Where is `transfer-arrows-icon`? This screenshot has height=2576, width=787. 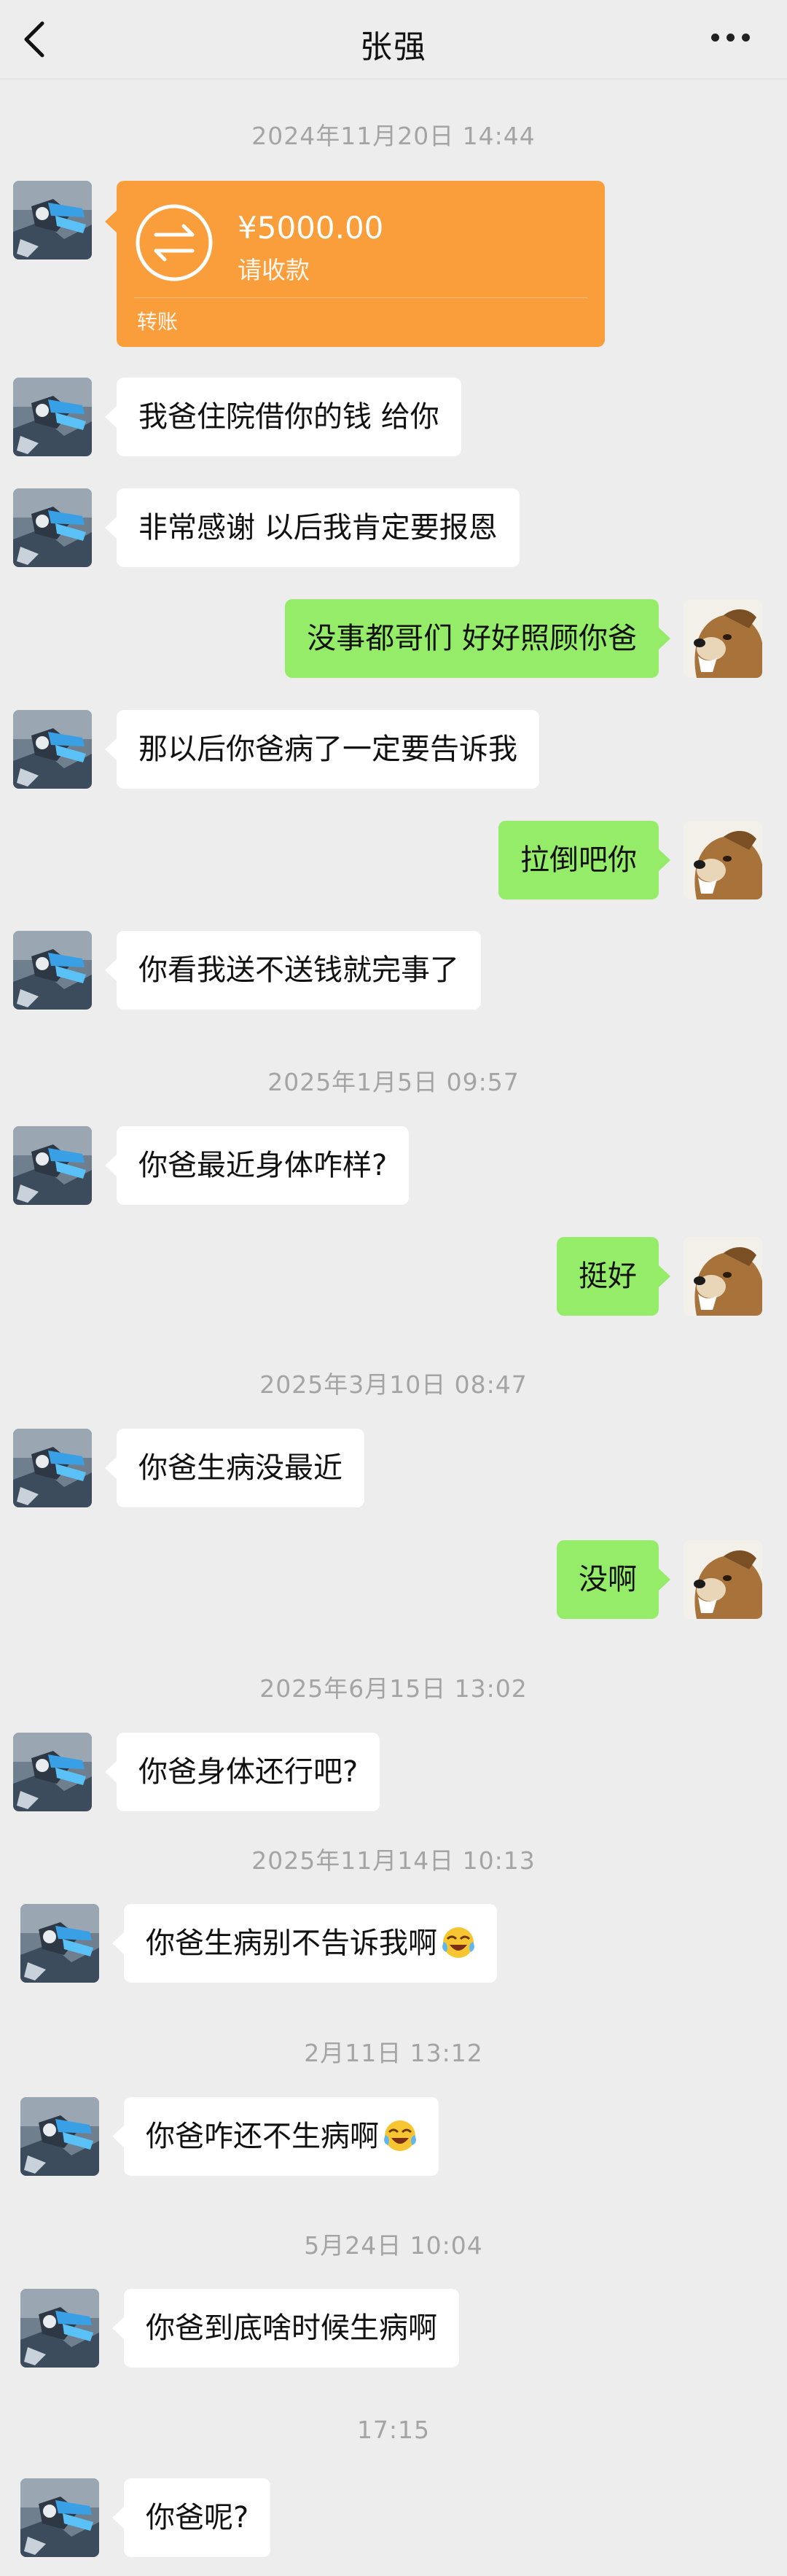 transfer-arrows-icon is located at coordinates (174, 243).